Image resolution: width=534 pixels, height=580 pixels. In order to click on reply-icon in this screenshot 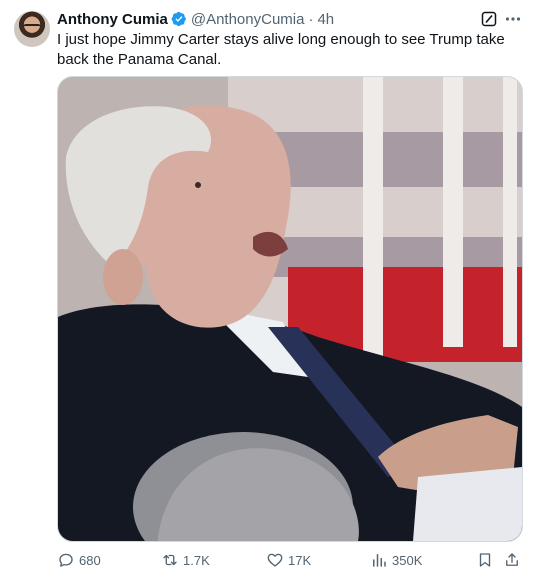, I will do `click(66, 560)`.